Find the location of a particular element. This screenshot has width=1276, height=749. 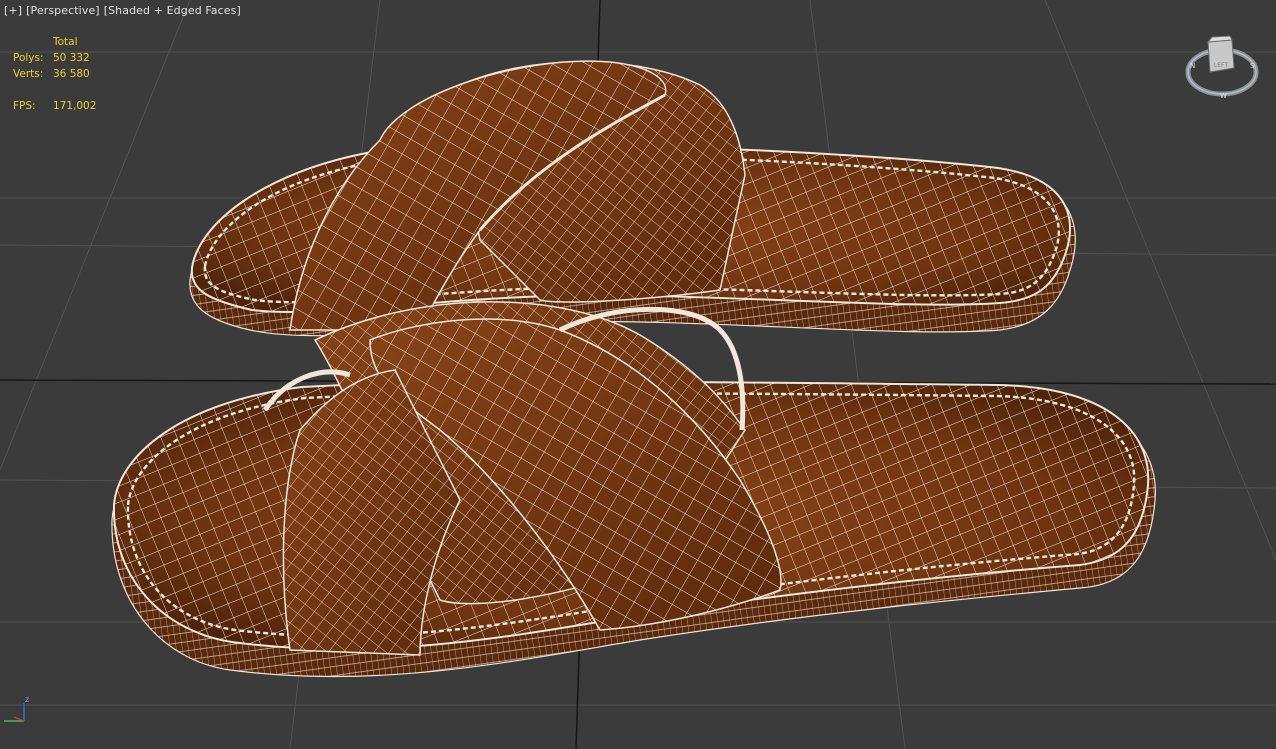

viewcube-icon: LEFT N S W is located at coordinates (1222, 68).